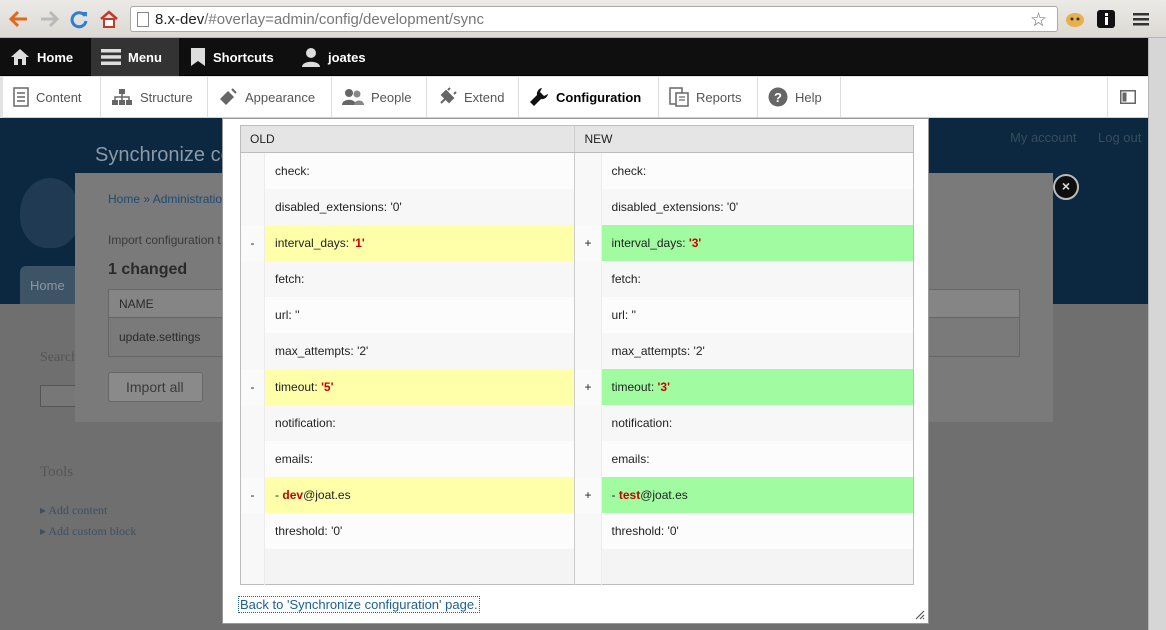  Describe the element at coordinates (419, 386) in the screenshot. I see `diff-old-line: timeout: '5'` at that location.